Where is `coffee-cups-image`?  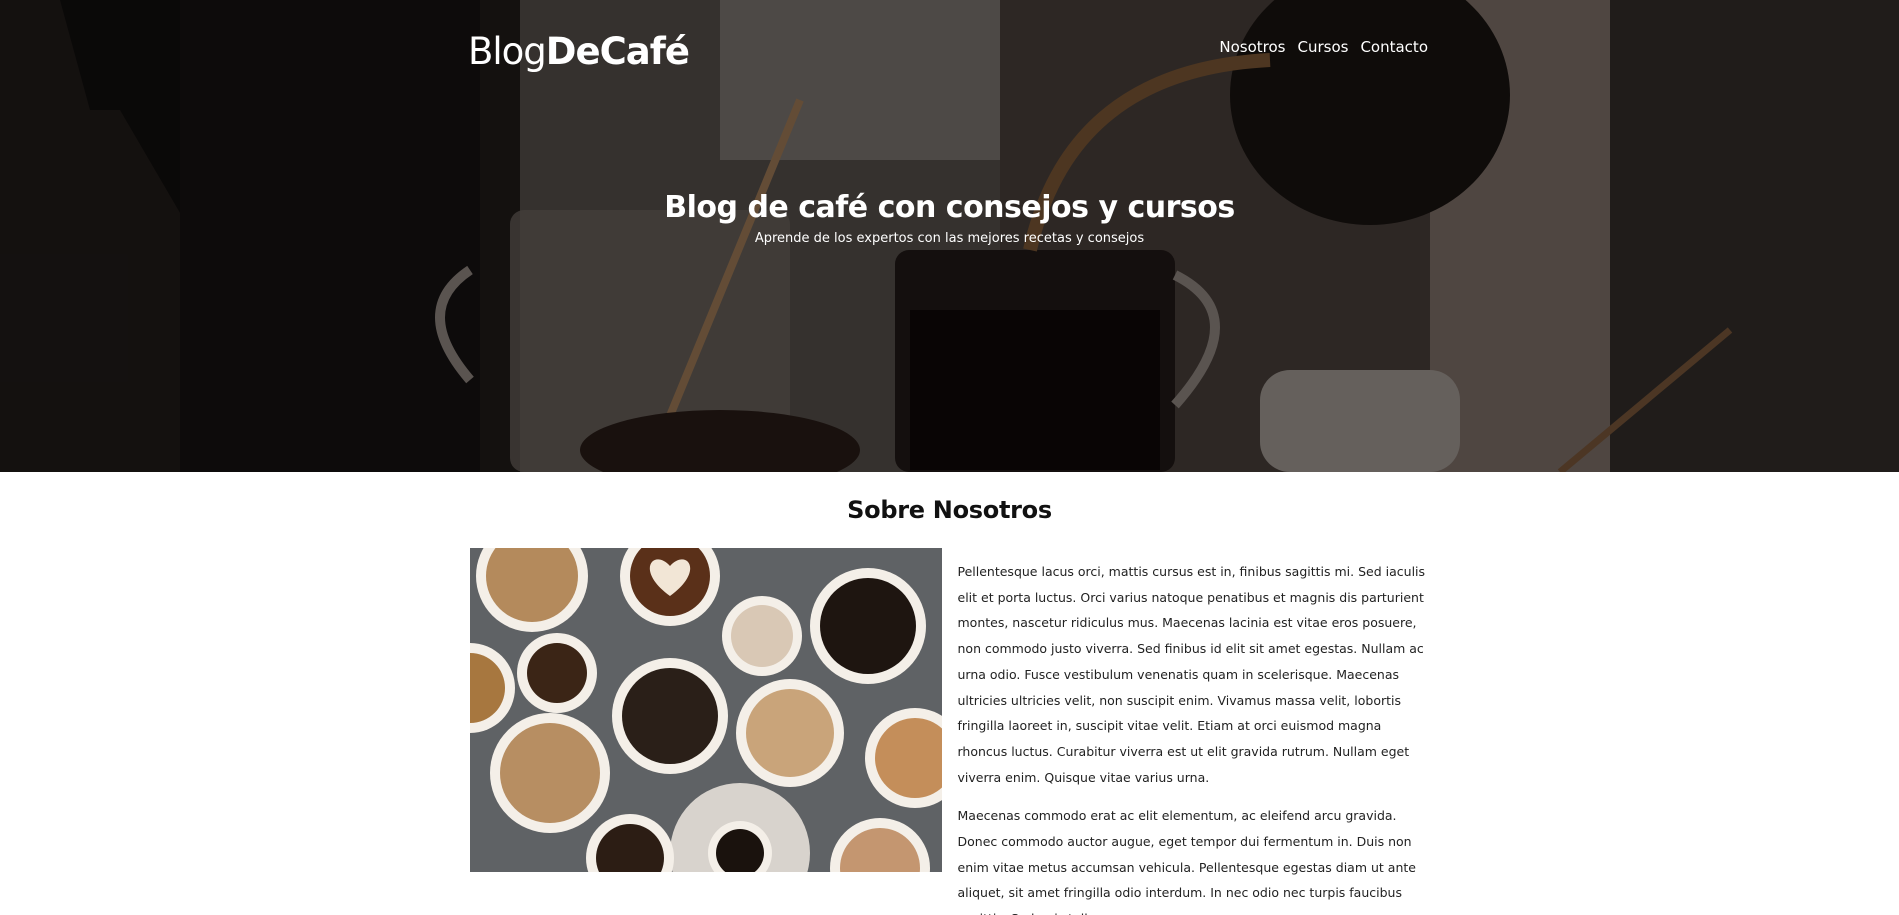
coffee-cups-image is located at coordinates (705, 710).